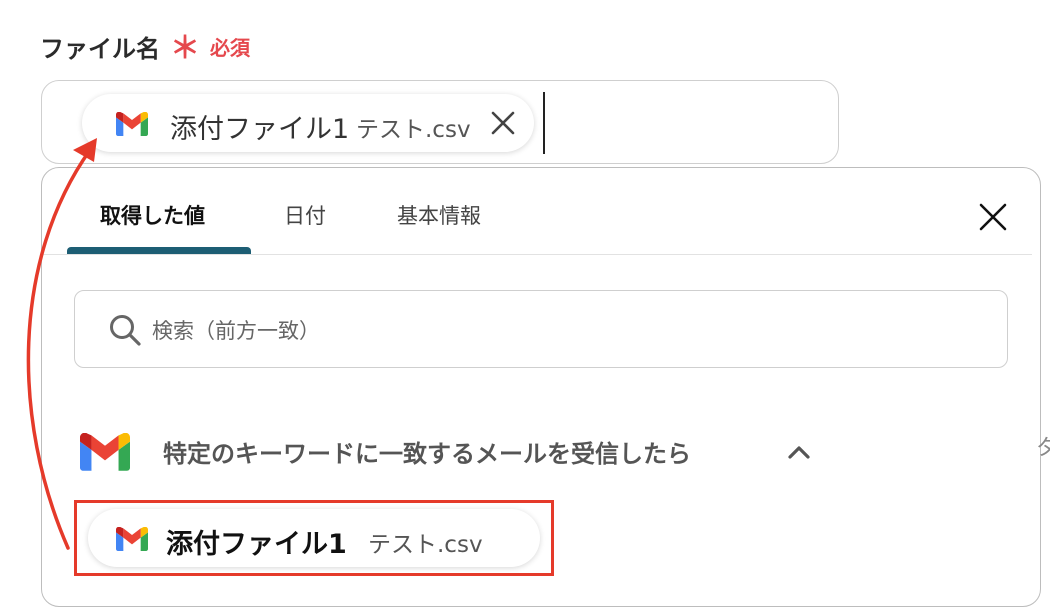 The image size is (1050, 607). What do you see at coordinates (100, 48) in the screenshot?
I see `field-label-text: ファイル名` at bounding box center [100, 48].